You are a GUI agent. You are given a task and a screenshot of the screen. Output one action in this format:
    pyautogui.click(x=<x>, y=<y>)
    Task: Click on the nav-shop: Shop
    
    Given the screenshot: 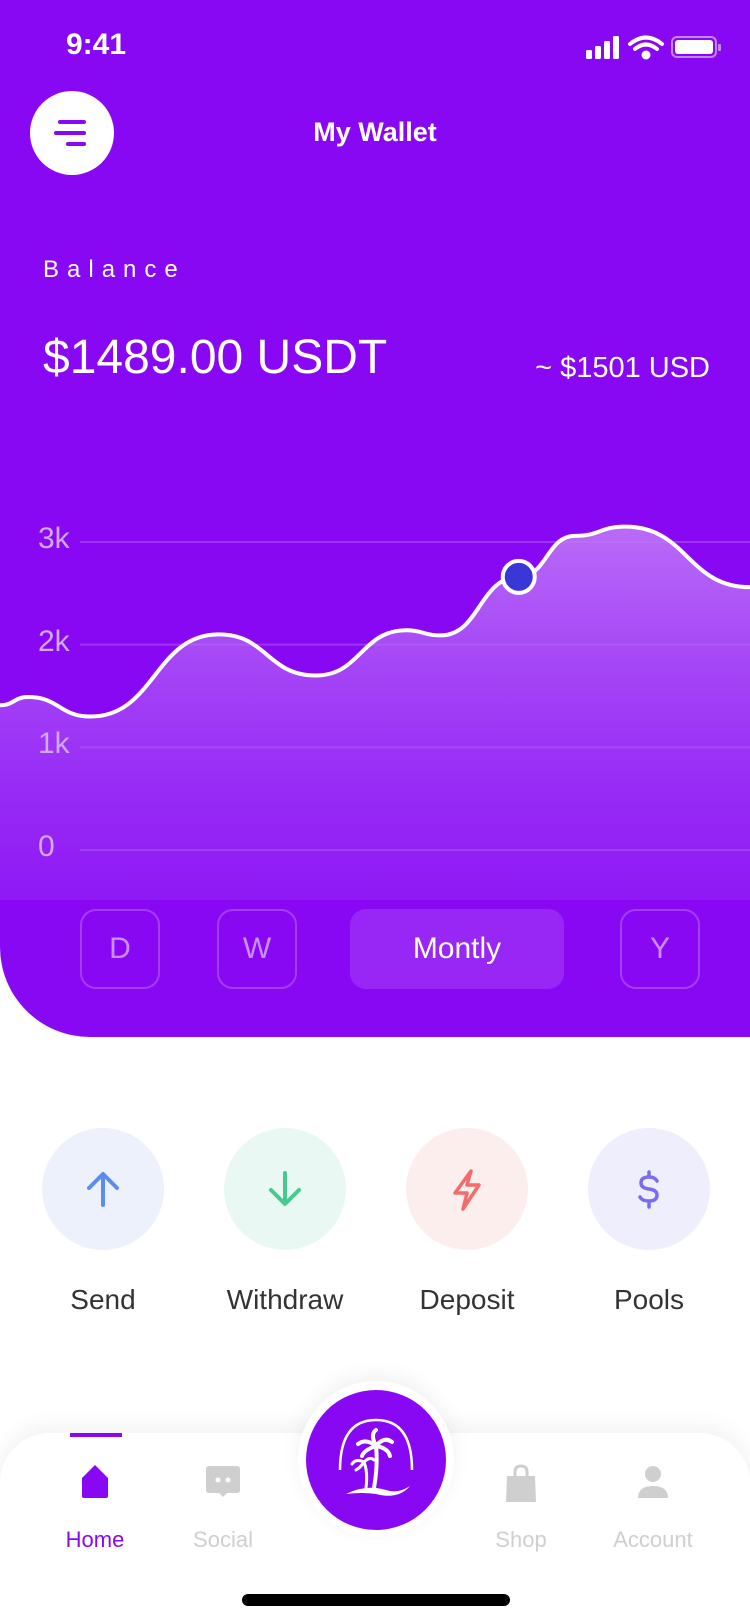 What is the action you would take?
    pyautogui.click(x=521, y=1507)
    